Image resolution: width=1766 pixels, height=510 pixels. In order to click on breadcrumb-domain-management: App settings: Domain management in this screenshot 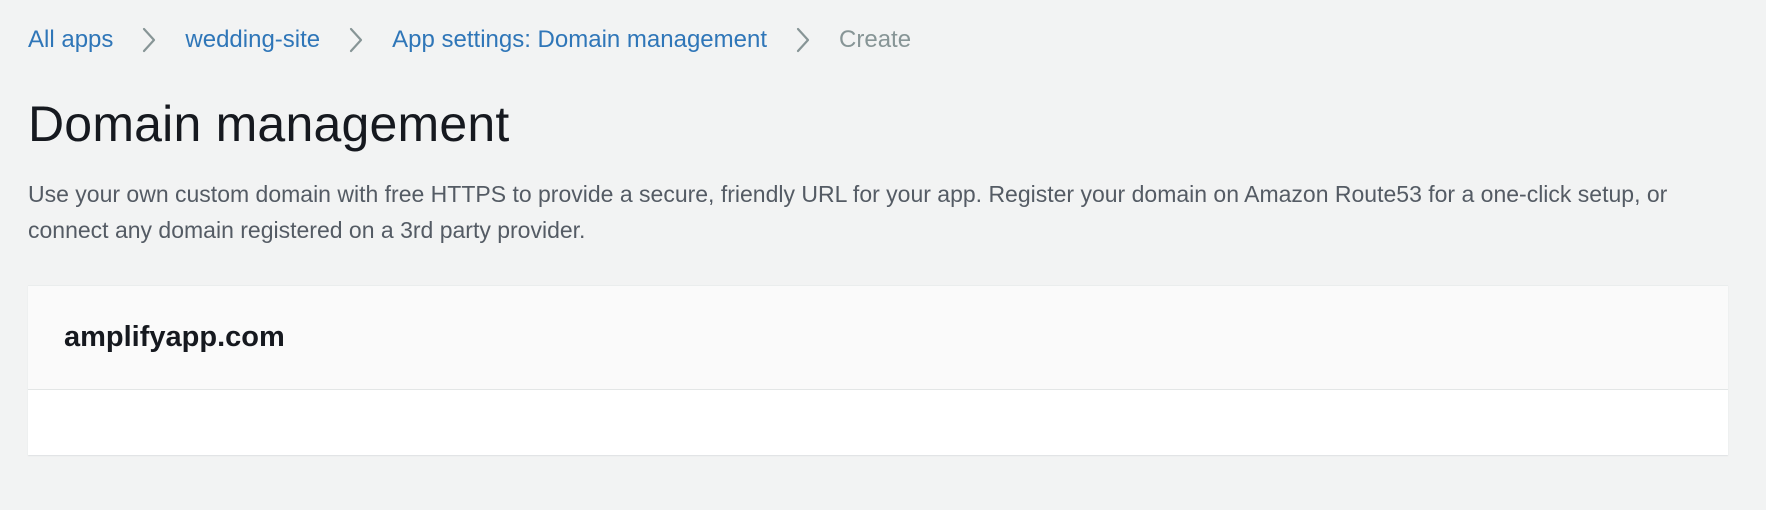, I will do `click(579, 40)`.